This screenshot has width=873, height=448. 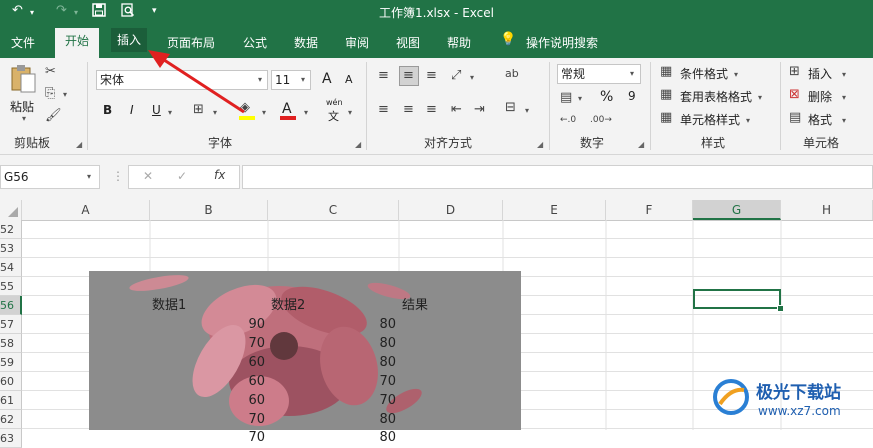 I want to click on number-launcher-icon: ◢, so click(x=641, y=144).